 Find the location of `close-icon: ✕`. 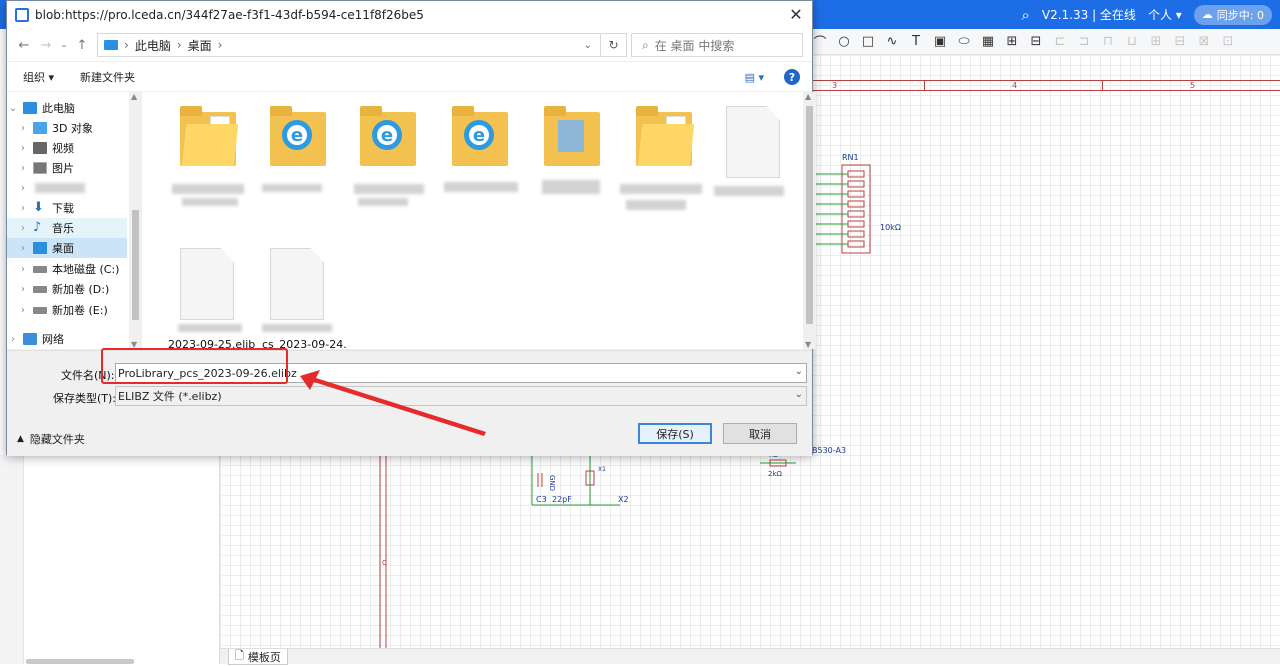

close-icon: ✕ is located at coordinates (796, 15).